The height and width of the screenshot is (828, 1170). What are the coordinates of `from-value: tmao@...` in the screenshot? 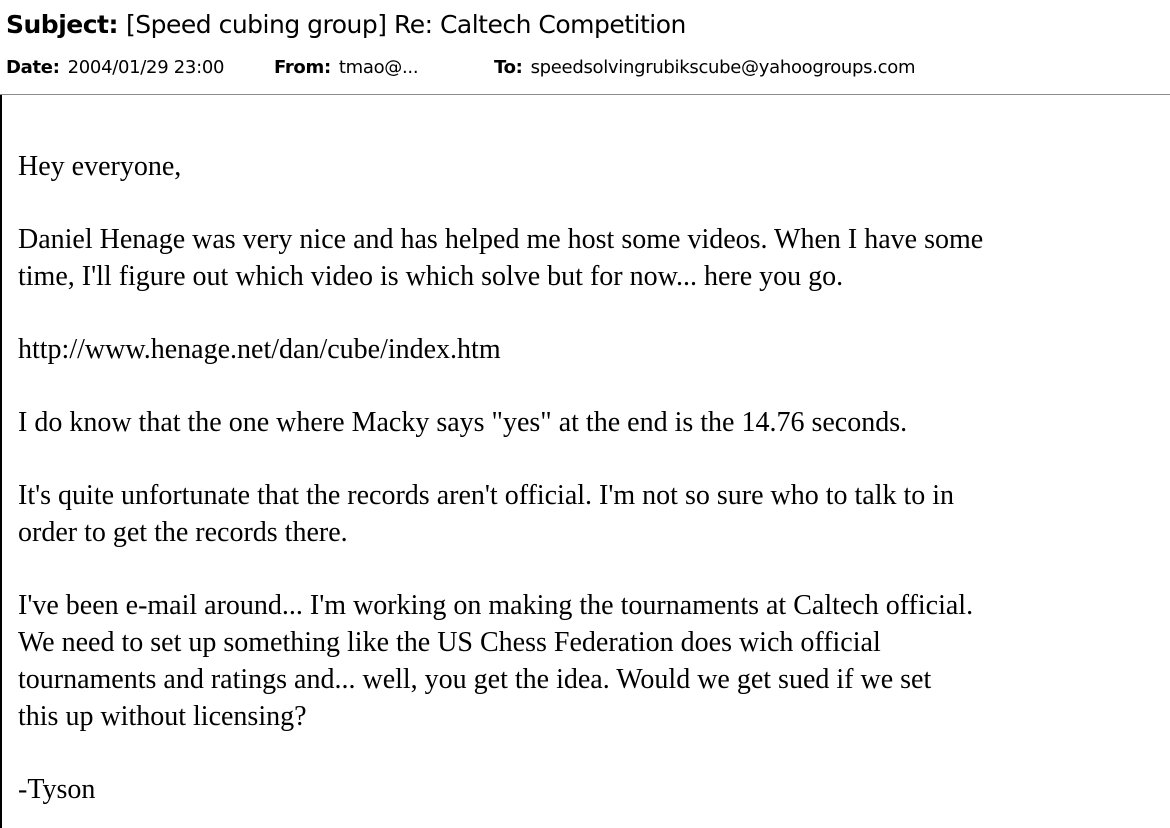 It's located at (379, 67).